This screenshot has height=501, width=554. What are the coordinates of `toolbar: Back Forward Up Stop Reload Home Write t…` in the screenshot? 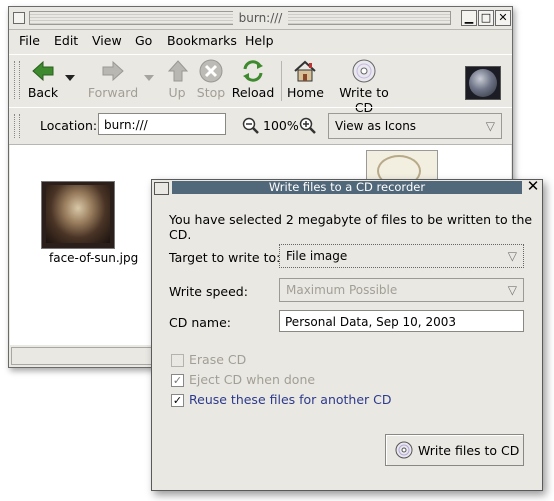 It's located at (260, 84).